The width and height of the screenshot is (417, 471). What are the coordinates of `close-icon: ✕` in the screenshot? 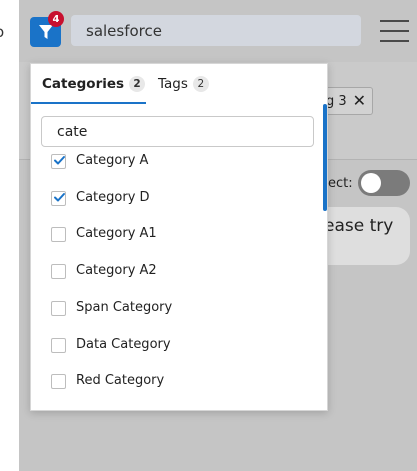 It's located at (359, 101).